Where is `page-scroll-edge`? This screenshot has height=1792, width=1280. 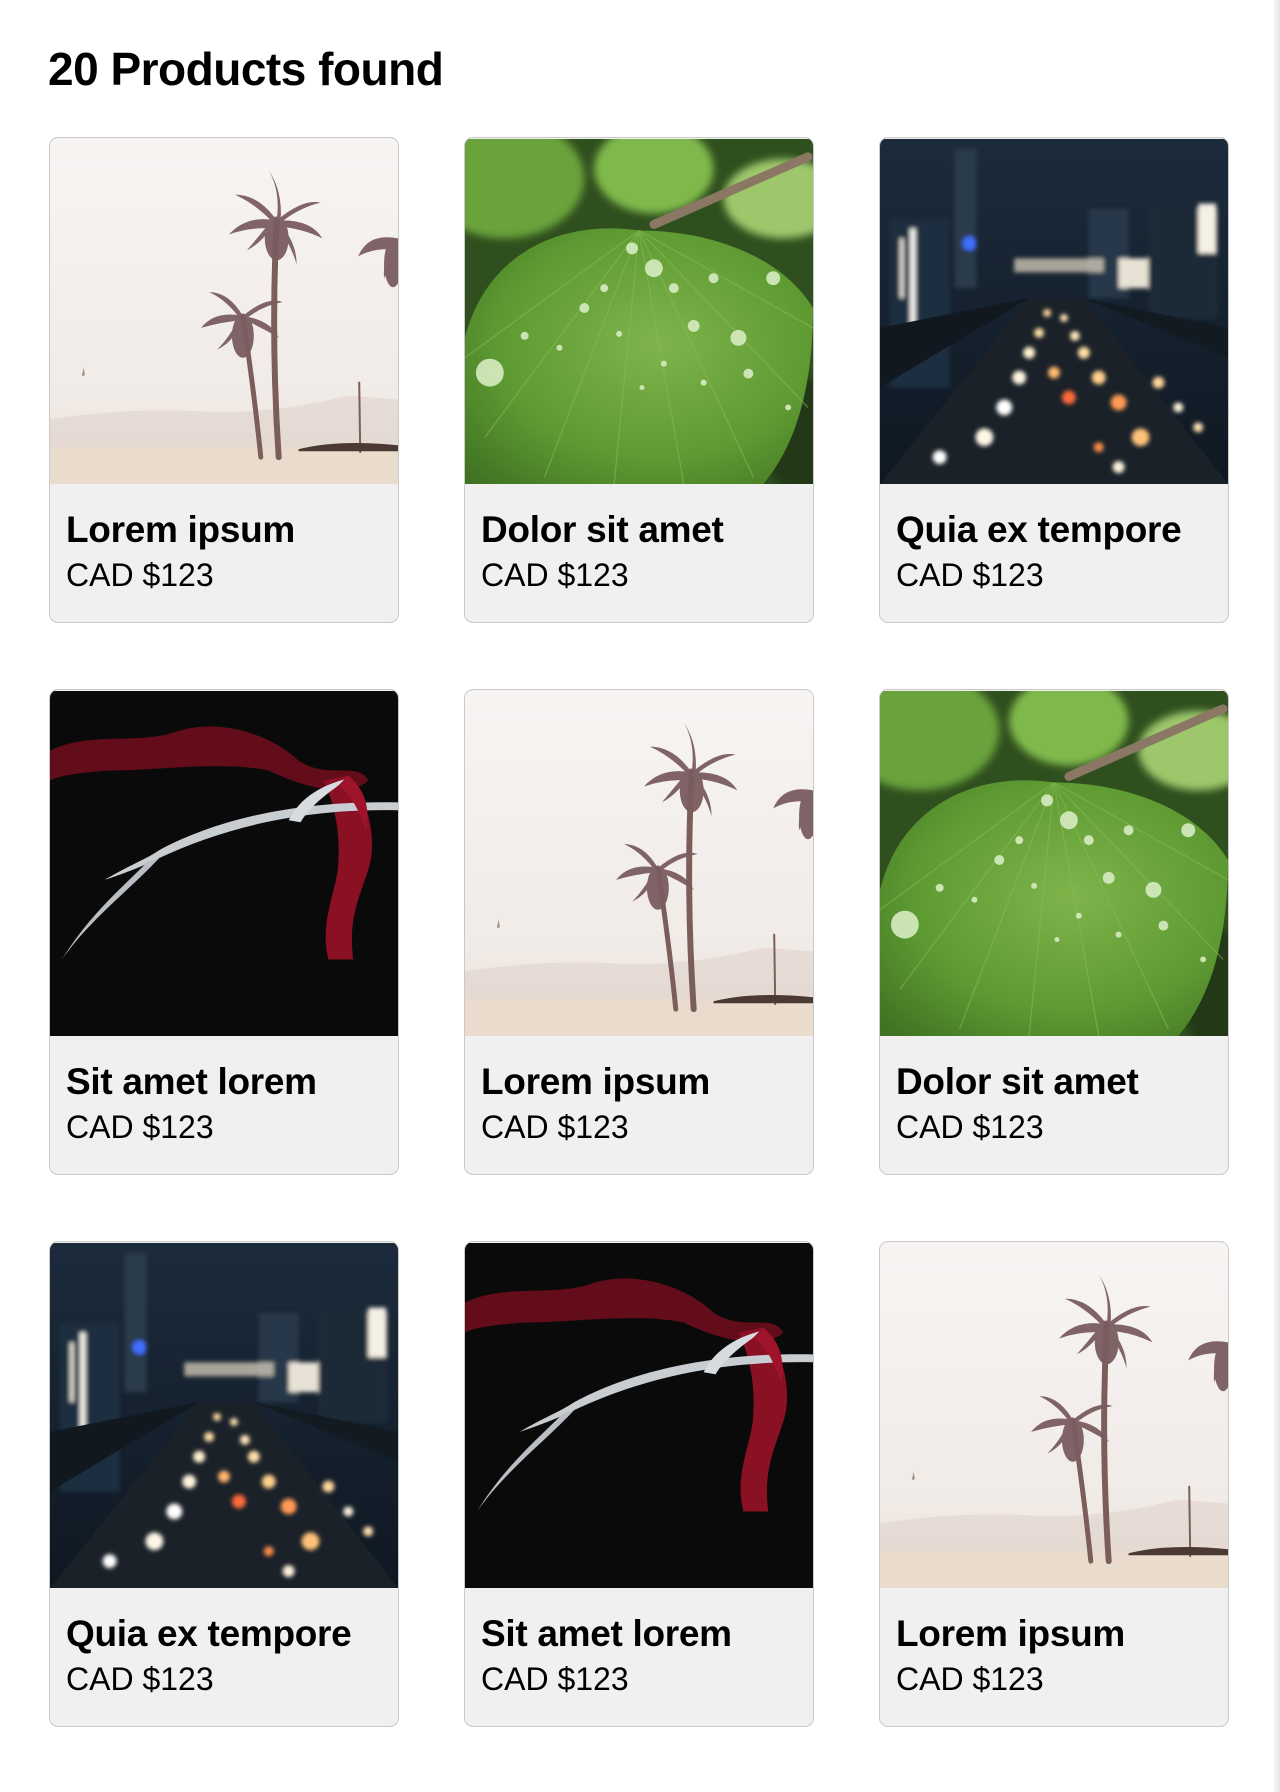 page-scroll-edge is located at coordinates (1277, 896).